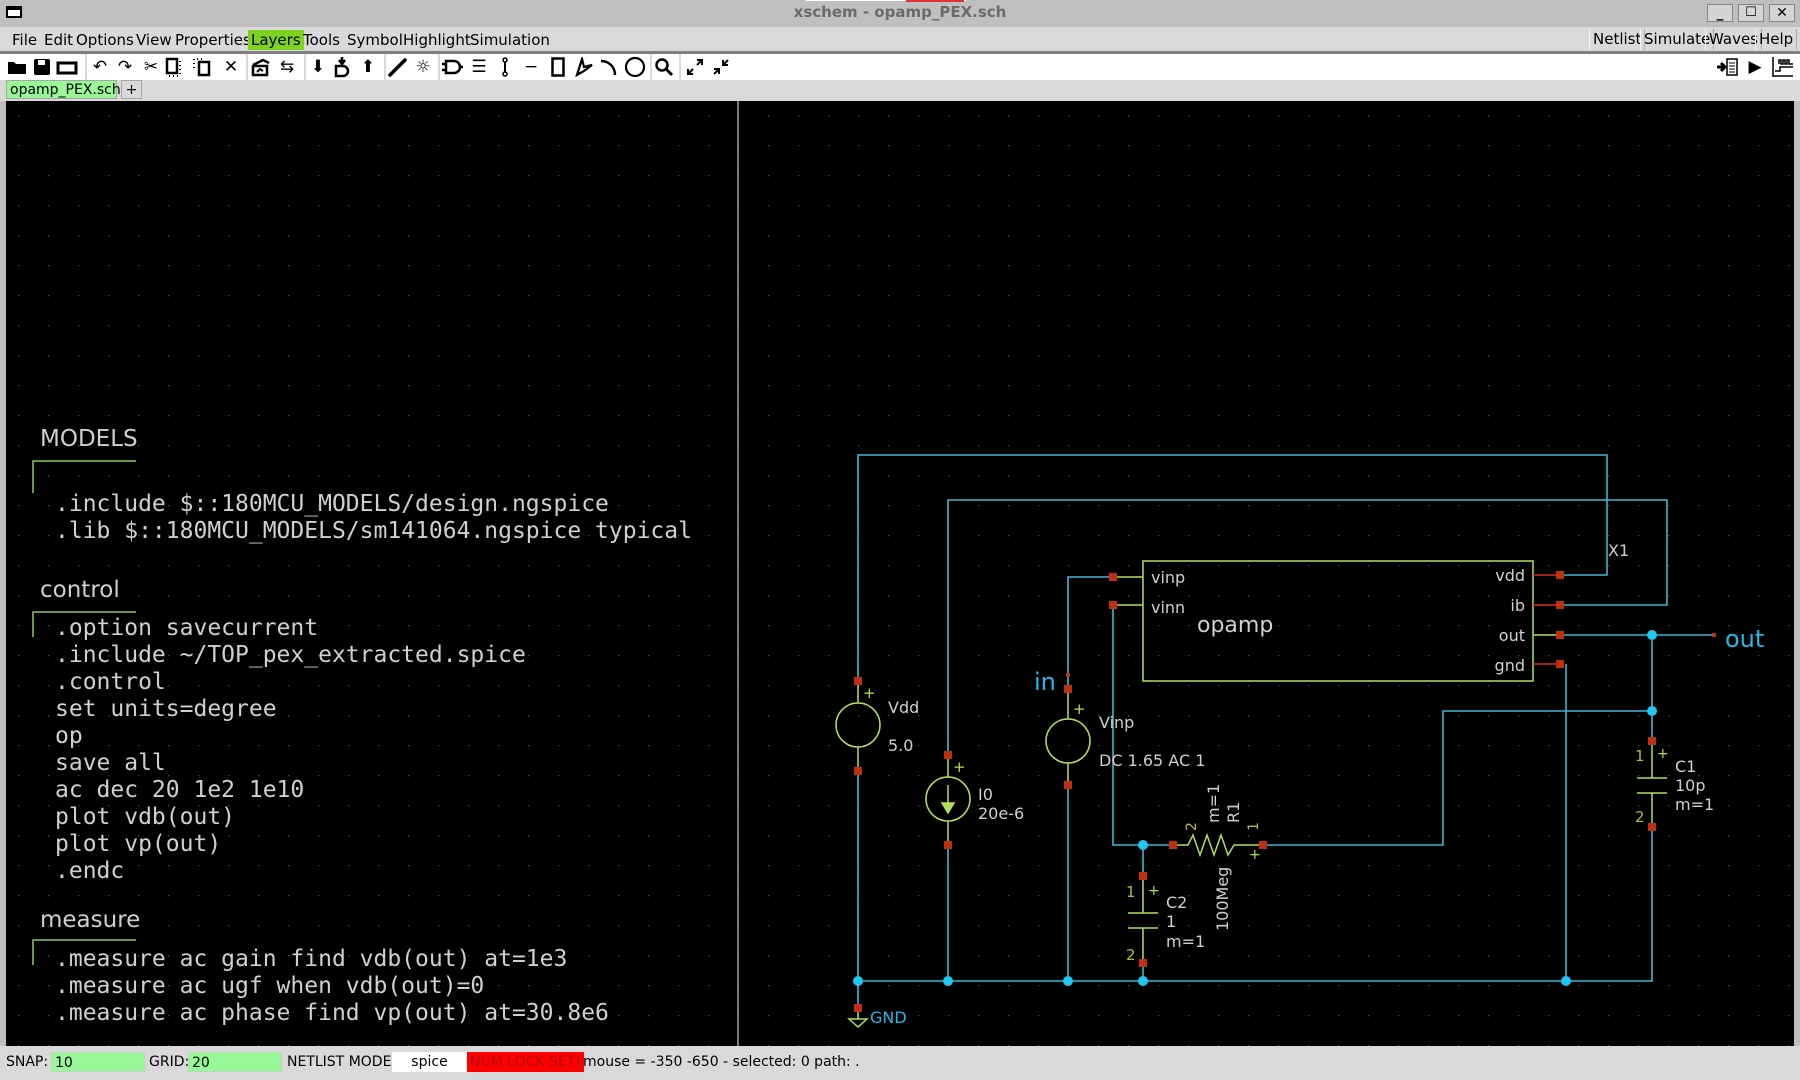 The width and height of the screenshot is (1800, 1080). What do you see at coordinates (1090, 632) in the screenshot?
I see `wire-vinp` at bounding box center [1090, 632].